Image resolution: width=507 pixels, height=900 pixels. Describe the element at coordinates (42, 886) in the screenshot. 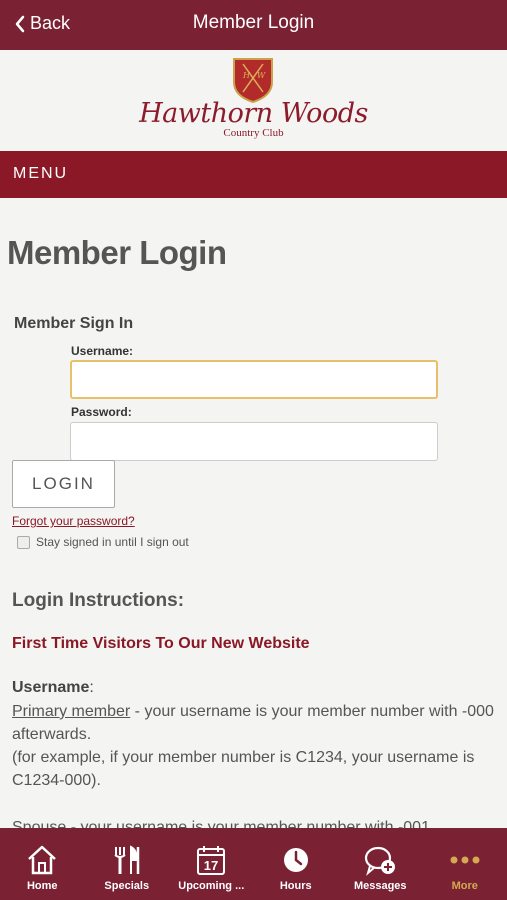

I see `tab-home-label: Home` at that location.